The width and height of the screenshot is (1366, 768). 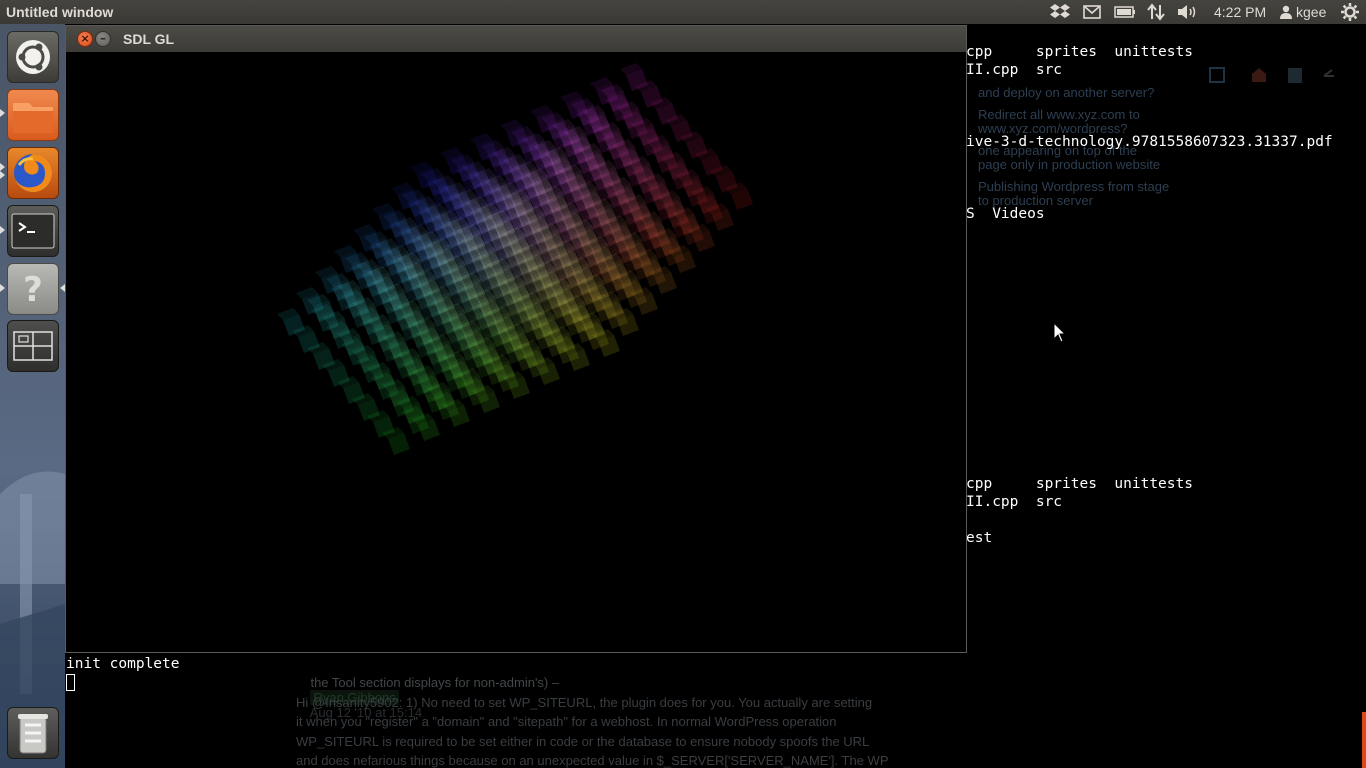 I want to click on mouse-pointer-icon, so click(x=1060, y=332).